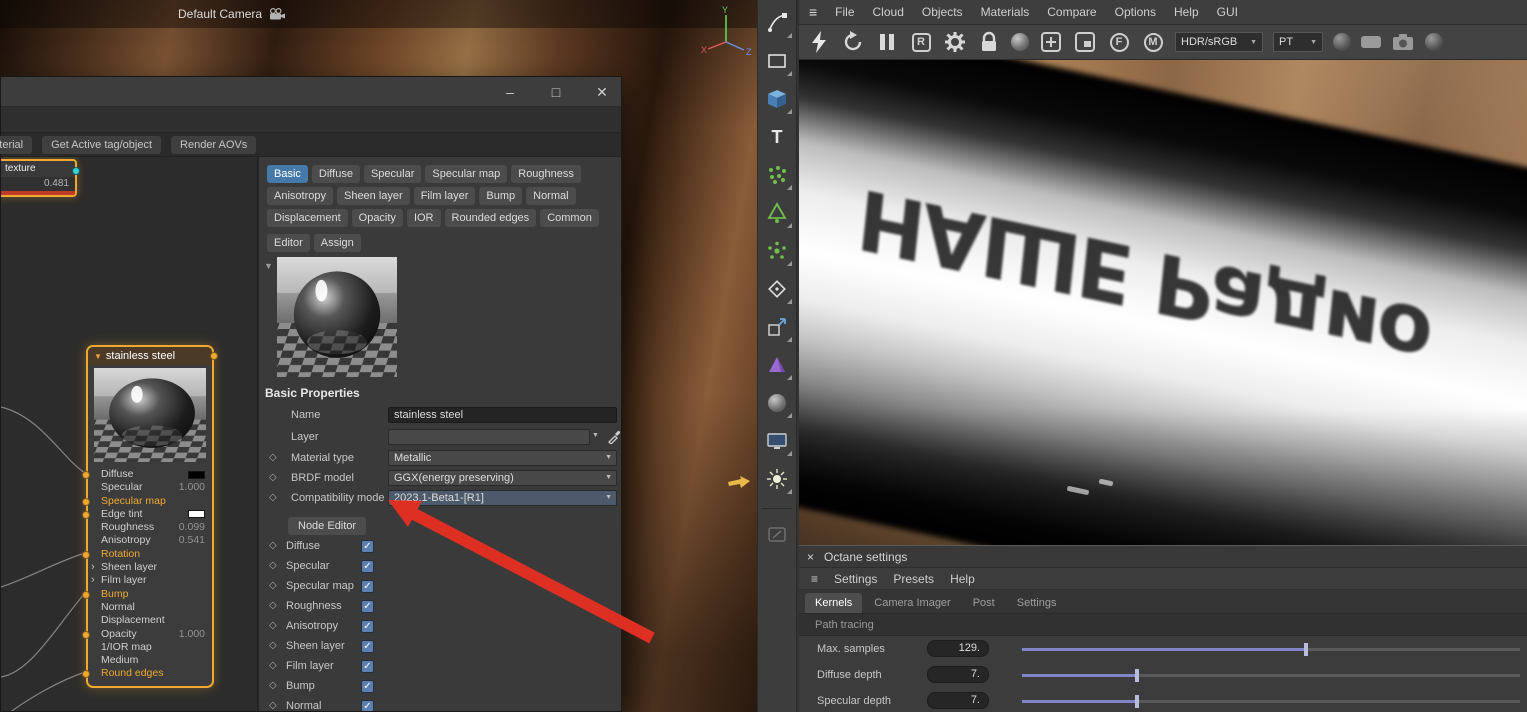 Image resolution: width=1527 pixels, height=712 pixels. Describe the element at coordinates (777, 251) in the screenshot. I see `scatter-icon` at that location.